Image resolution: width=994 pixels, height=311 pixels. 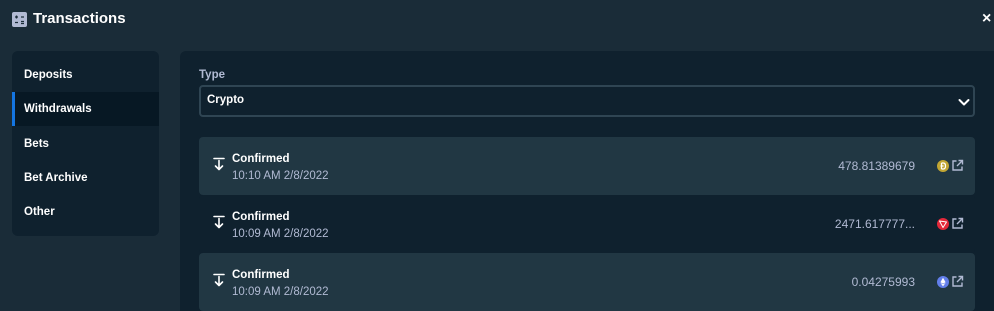 What do you see at coordinates (226, 100) in the screenshot?
I see `type-select-value: Crypto` at bounding box center [226, 100].